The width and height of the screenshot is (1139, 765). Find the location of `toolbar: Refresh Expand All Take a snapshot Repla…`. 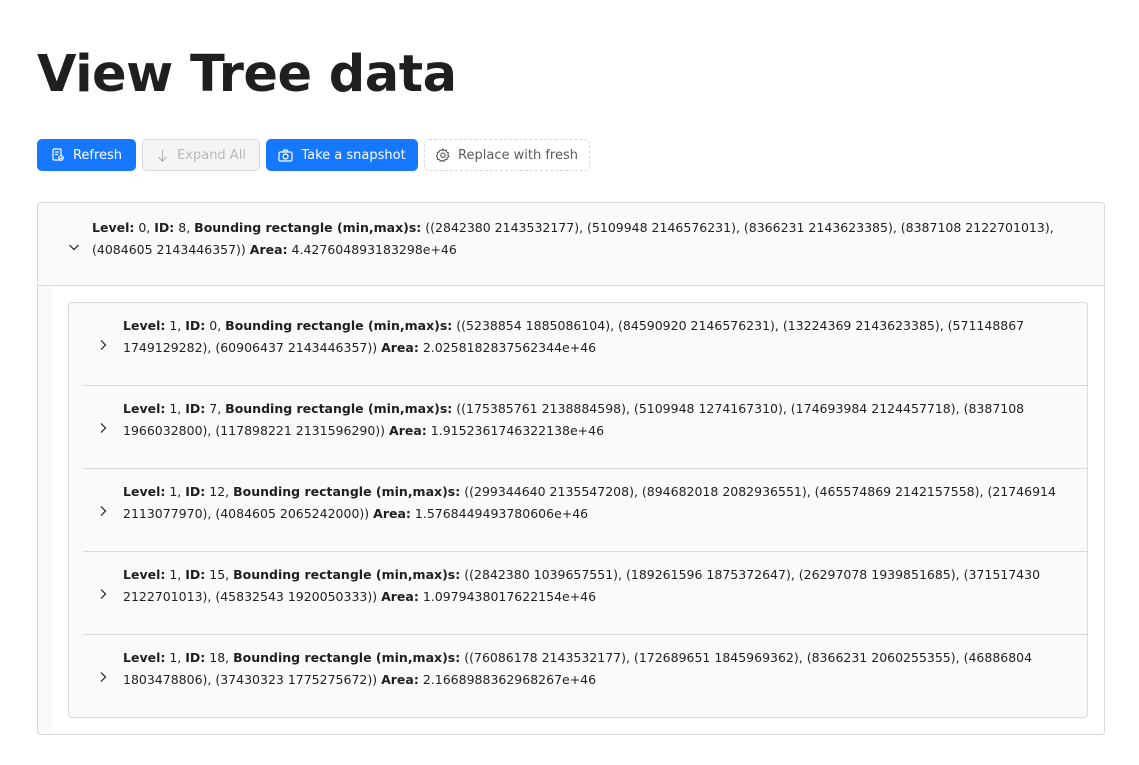

toolbar: Refresh Expand All Take a snapshot Repla… is located at coordinates (313, 155).